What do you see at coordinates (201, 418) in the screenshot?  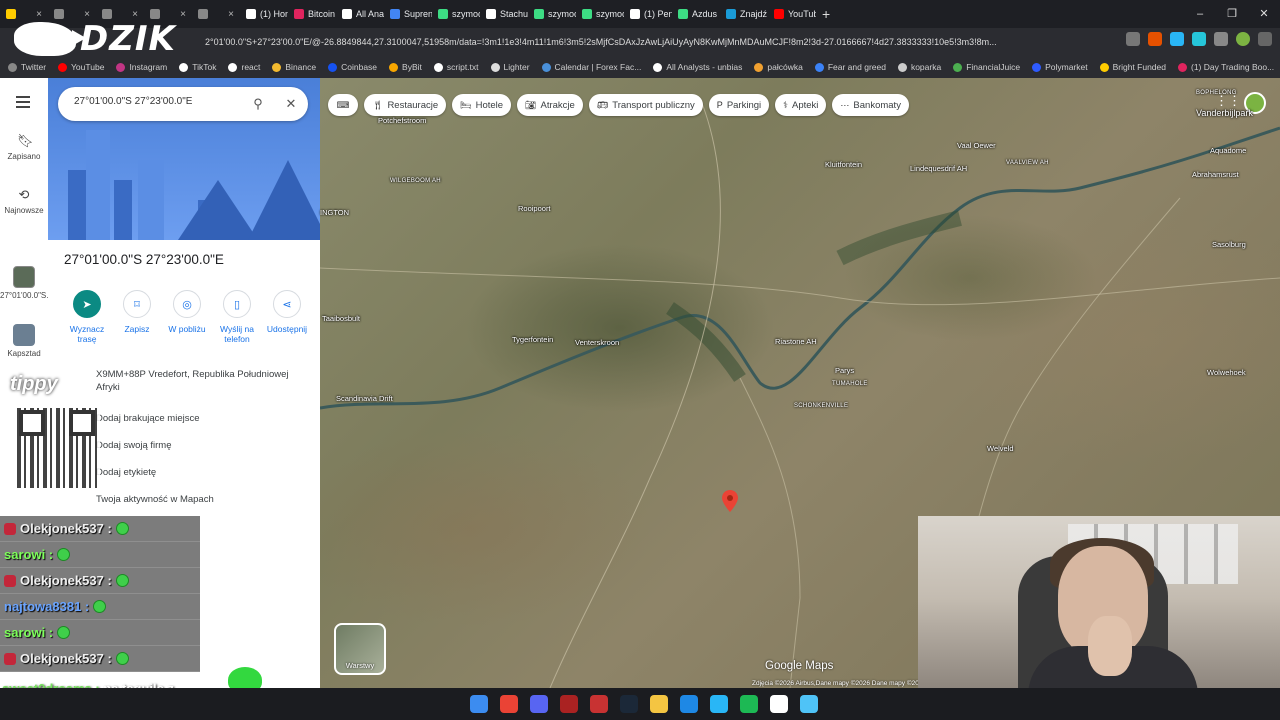 I see `info-row: Dodaj brakujące miejsce` at bounding box center [201, 418].